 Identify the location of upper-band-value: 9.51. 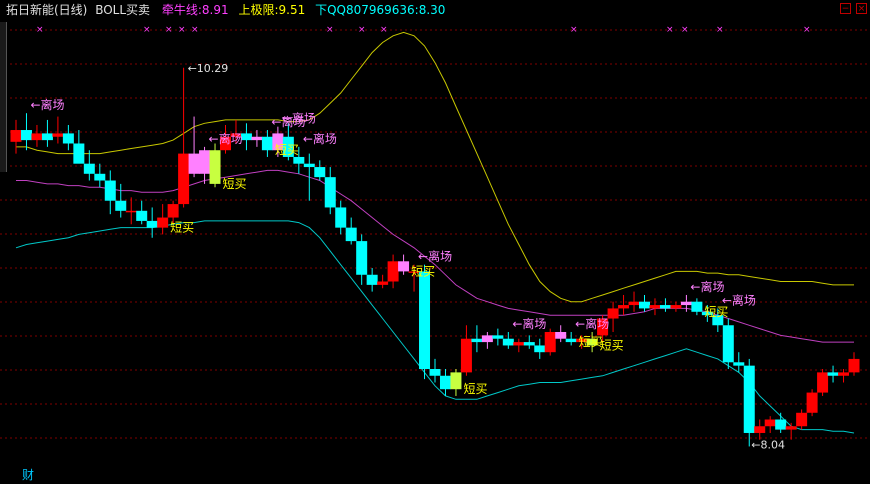
(292, 10).